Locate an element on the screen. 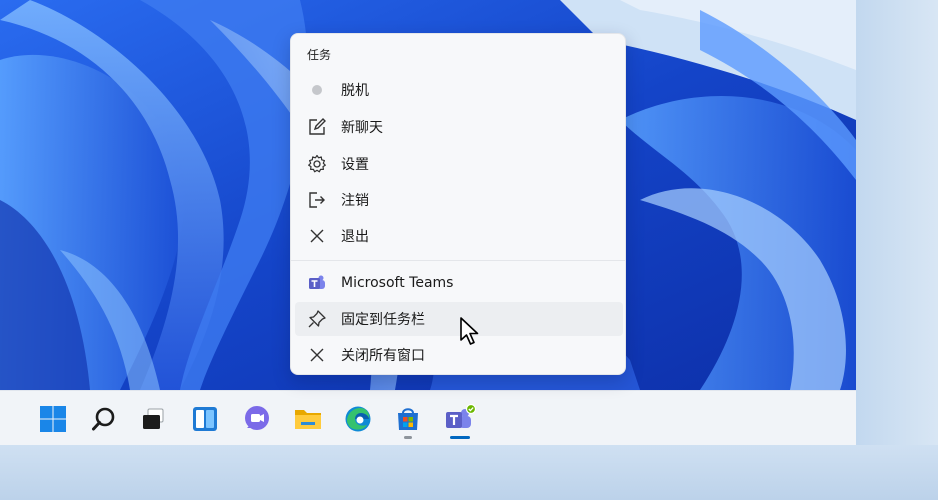 The image size is (938, 500). compose-icon is located at coordinates (317, 127).